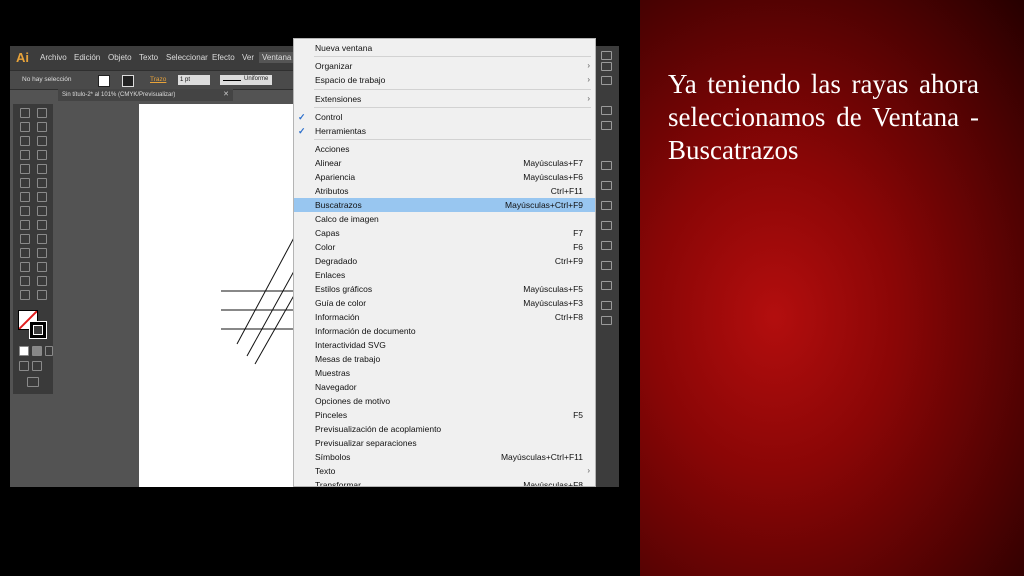  Describe the element at coordinates (277, 57) in the screenshot. I see `menu-ventana: Ventana` at that location.